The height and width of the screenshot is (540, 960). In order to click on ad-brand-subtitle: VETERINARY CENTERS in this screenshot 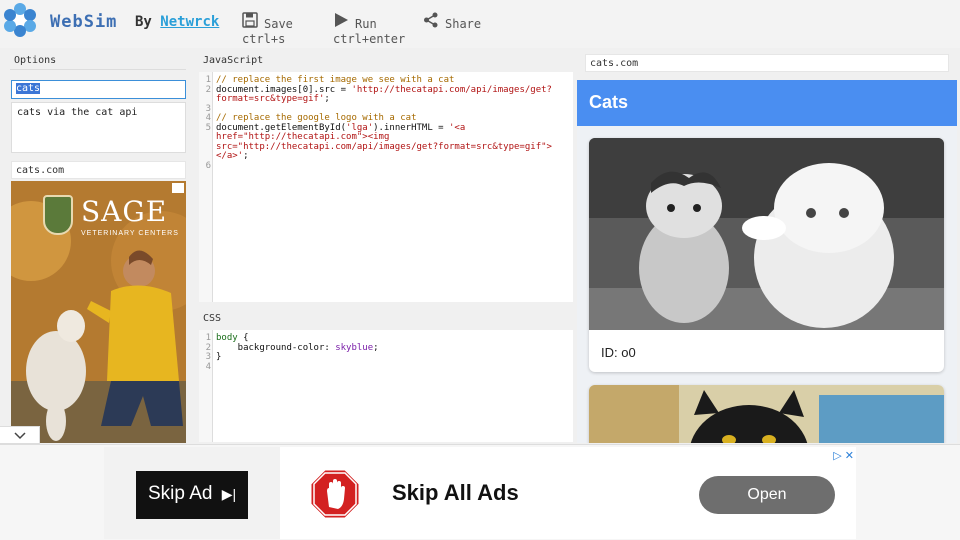, I will do `click(130, 233)`.